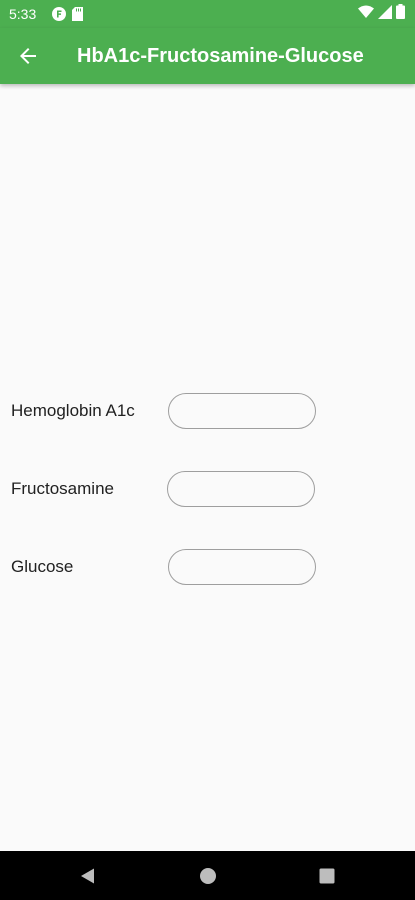  I want to click on nav-home-icon, so click(208, 876).